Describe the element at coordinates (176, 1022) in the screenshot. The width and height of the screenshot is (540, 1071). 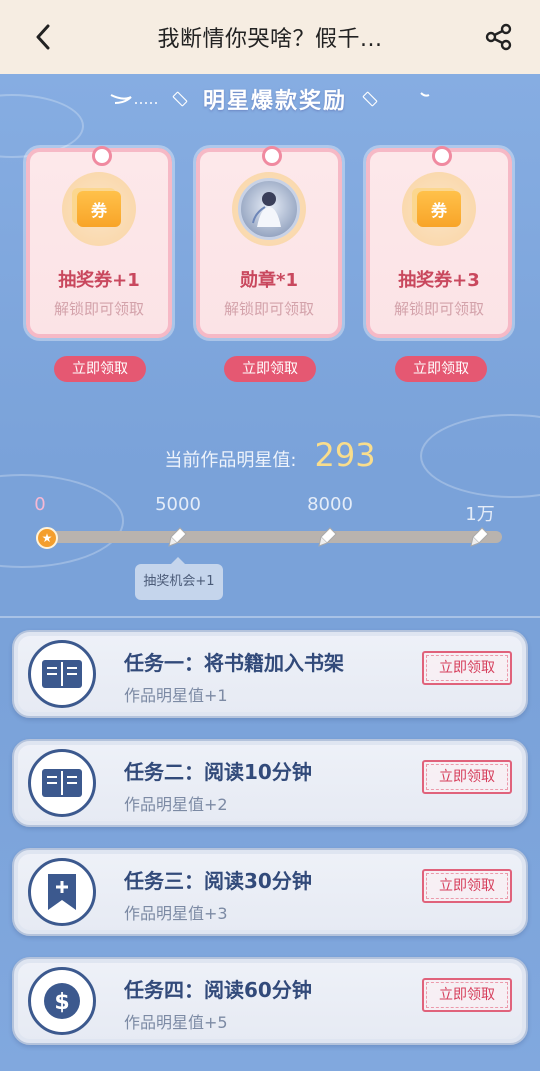
I see `task-reward: 作品明星值+5` at that location.